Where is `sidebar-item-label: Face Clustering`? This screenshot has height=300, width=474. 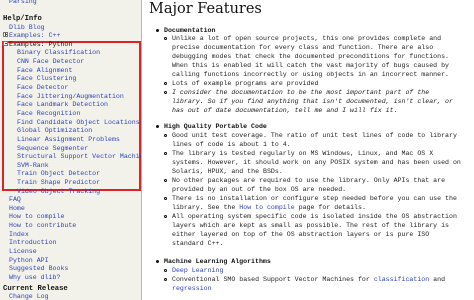
sidebar-item-label: Face Clustering is located at coordinates (46, 78).